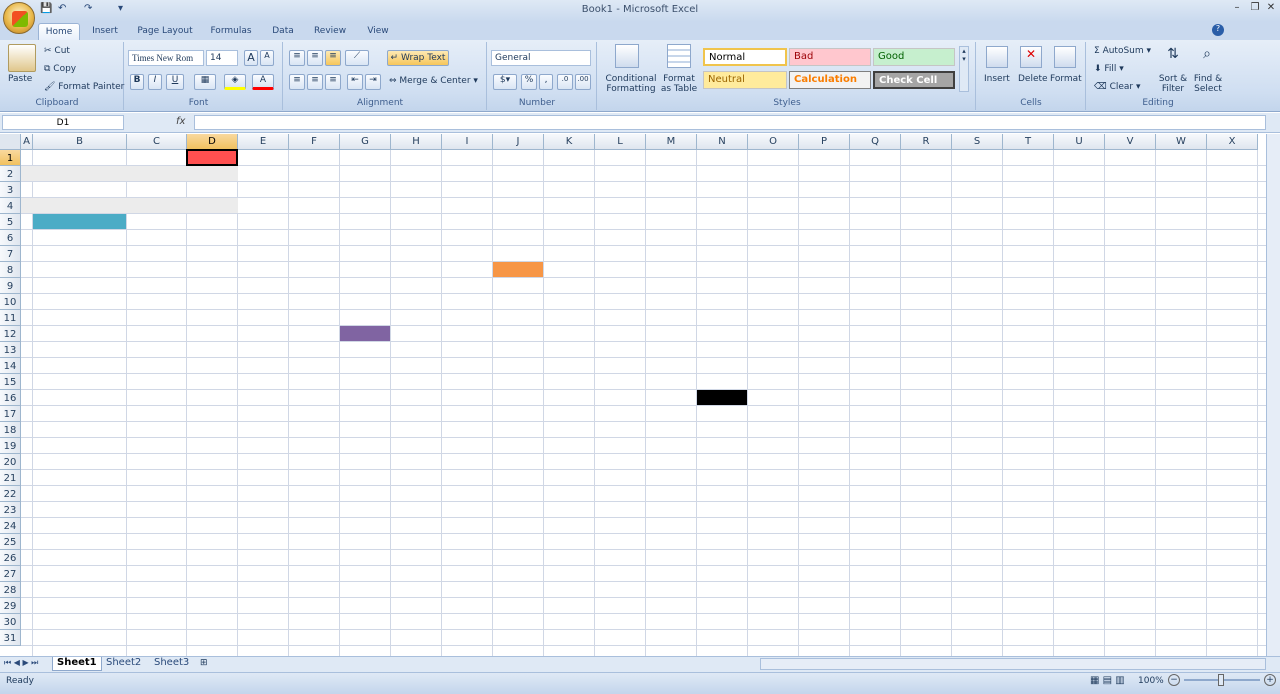 This screenshot has height=694, width=1280. What do you see at coordinates (77, 664) in the screenshot?
I see `sheet-tab-1: Sheet1` at bounding box center [77, 664].